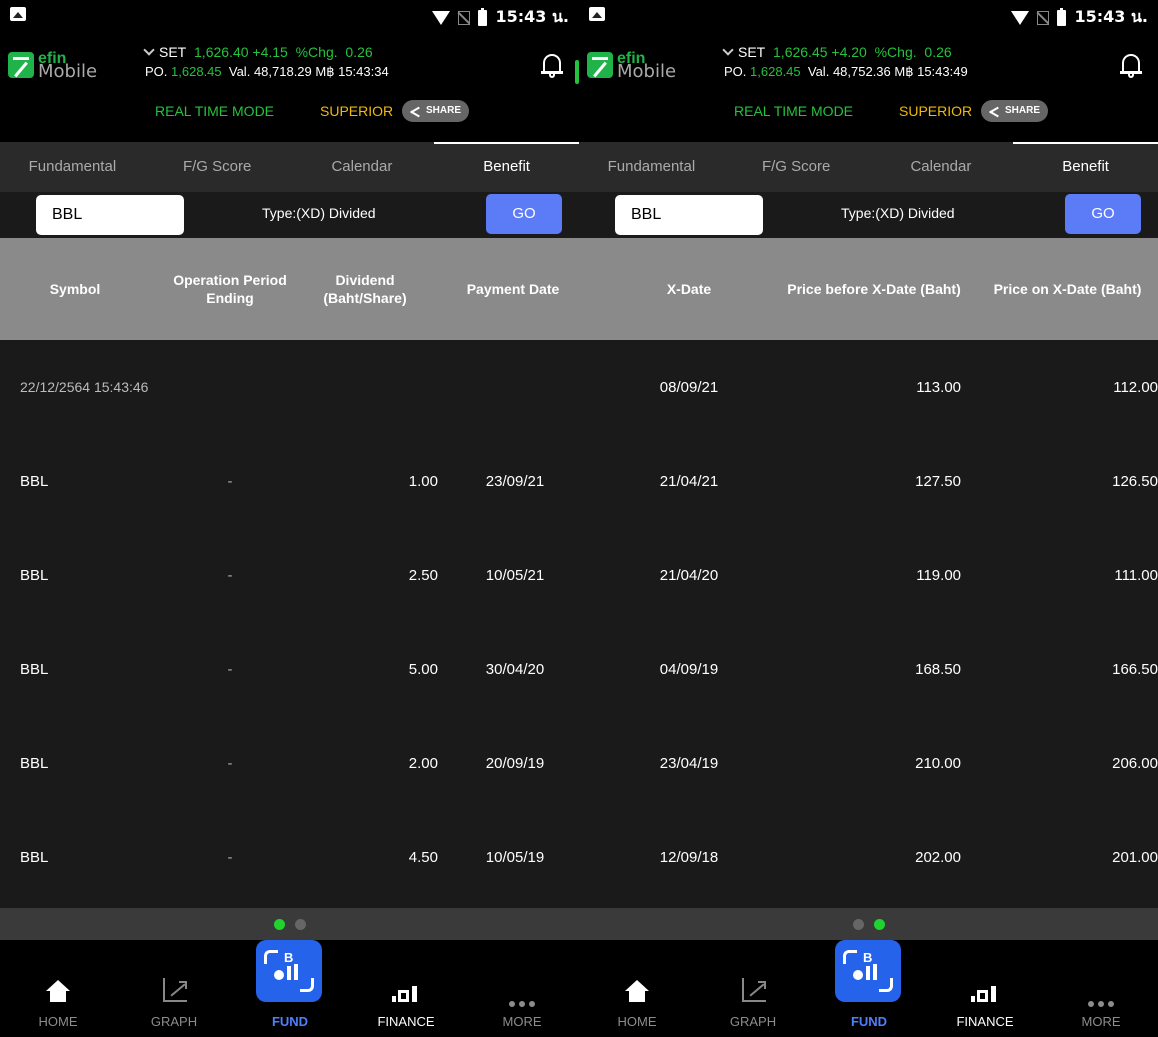  I want to click on col-price-before: Price before X-Date (Baht), so click(874, 289).